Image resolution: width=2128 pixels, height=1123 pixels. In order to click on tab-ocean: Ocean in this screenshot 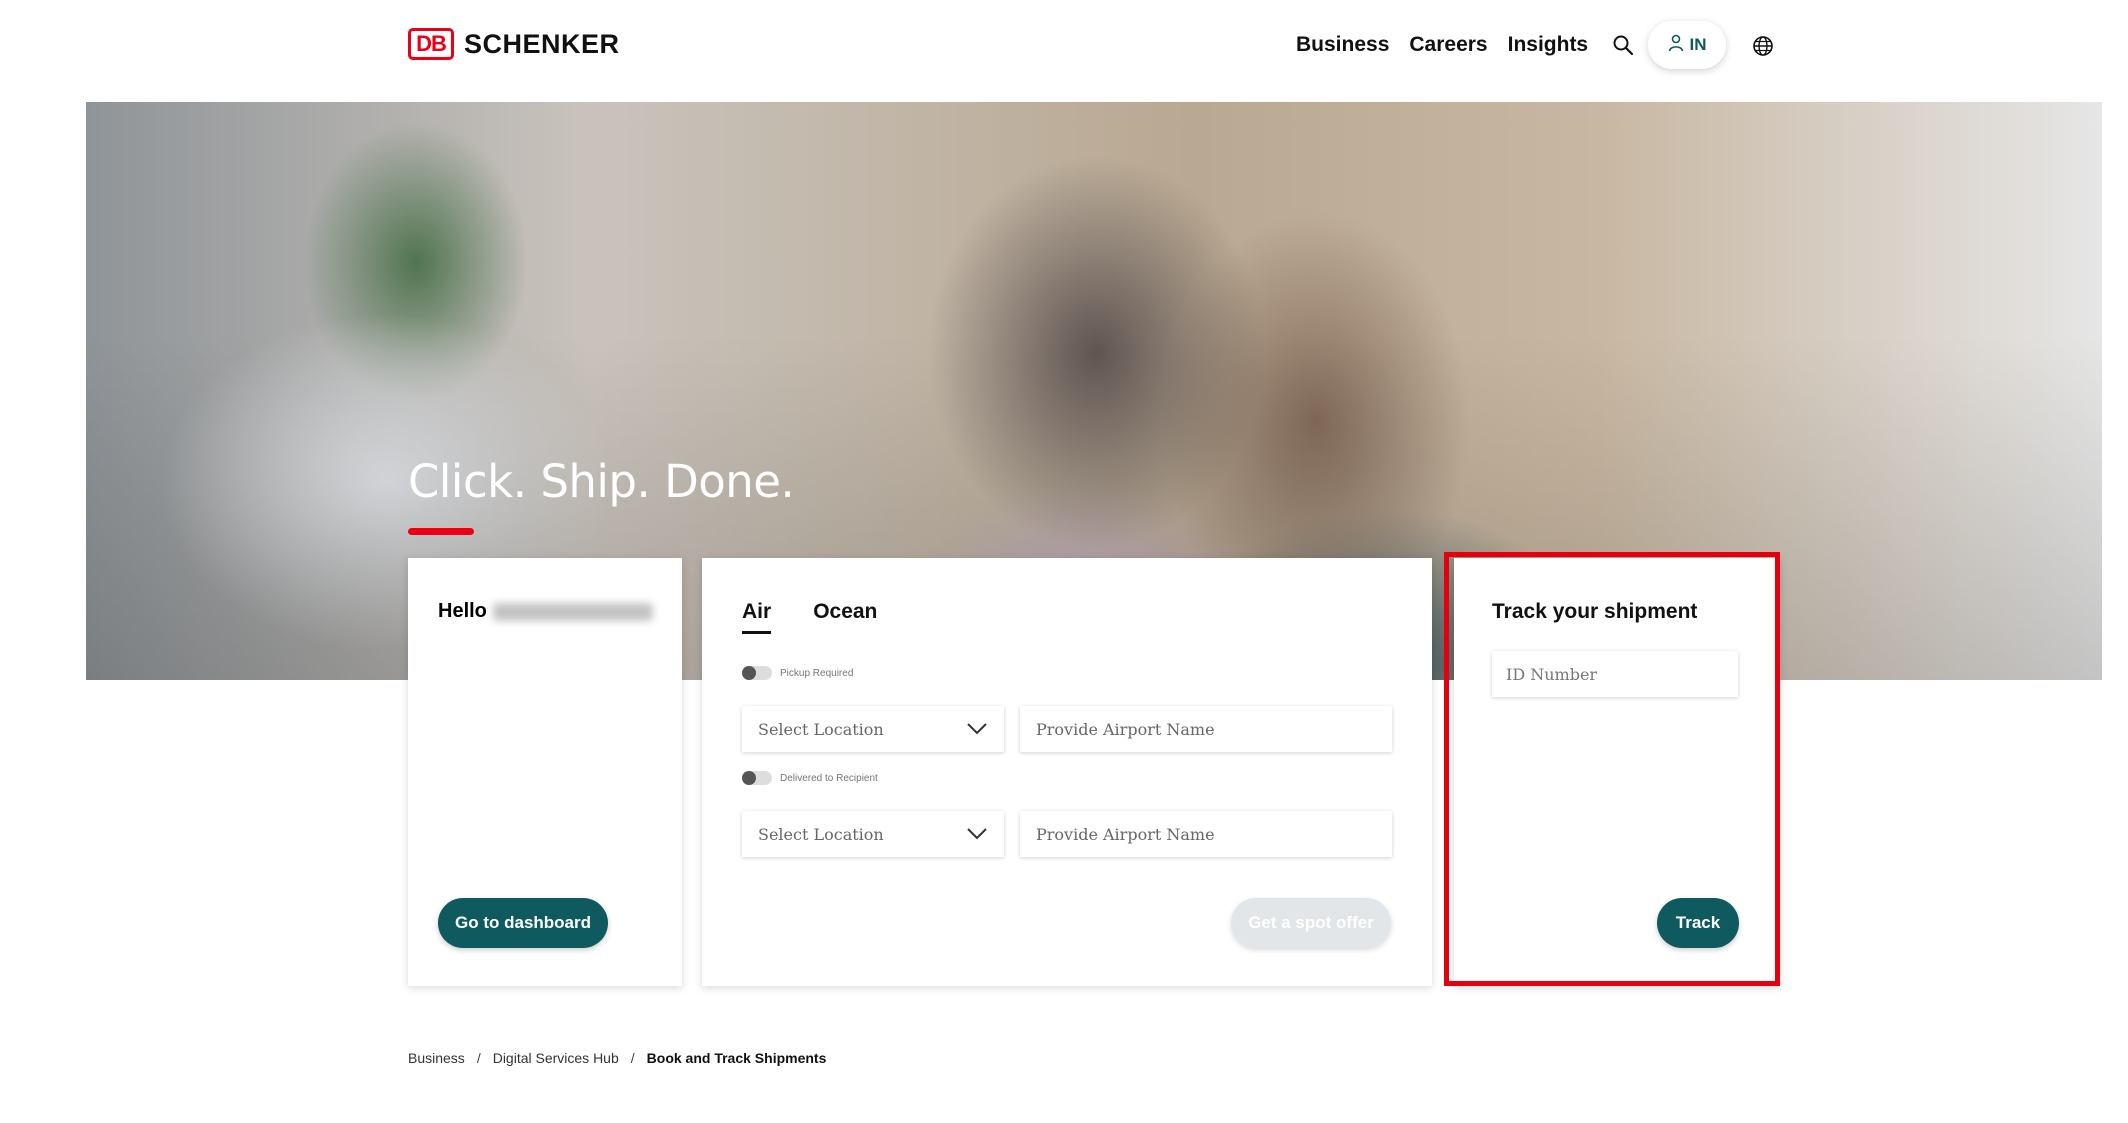, I will do `click(845, 617)`.